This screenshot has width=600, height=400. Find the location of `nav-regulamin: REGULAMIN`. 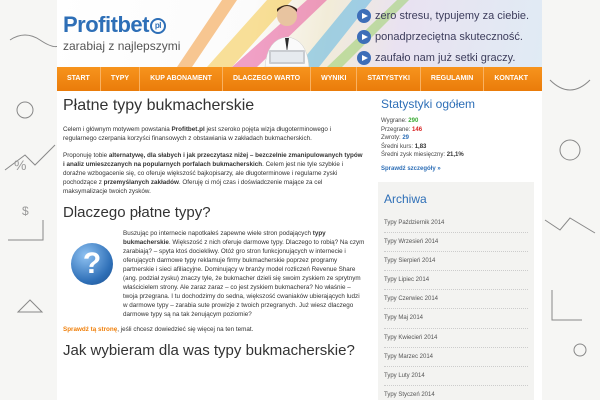

nav-regulamin: REGULAMIN is located at coordinates (453, 79).